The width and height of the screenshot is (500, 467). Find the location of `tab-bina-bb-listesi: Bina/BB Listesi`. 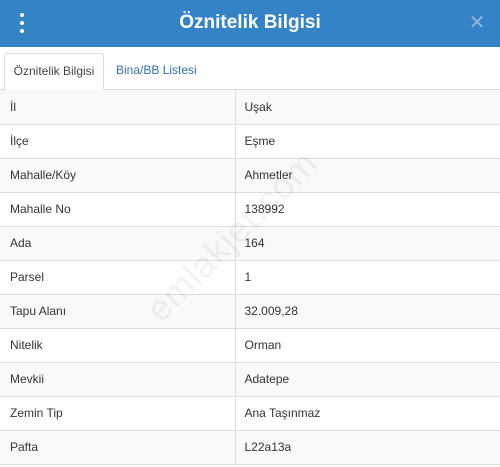

tab-bina-bb-listesi: Bina/BB Listesi is located at coordinates (156, 71).